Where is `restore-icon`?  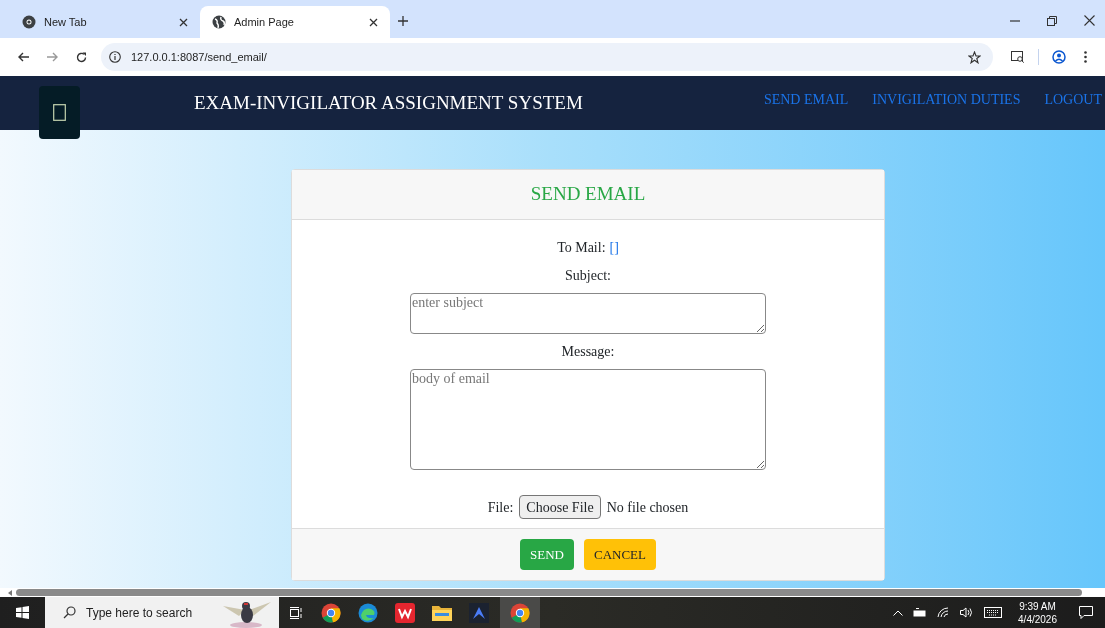
restore-icon is located at coordinates (1052, 20).